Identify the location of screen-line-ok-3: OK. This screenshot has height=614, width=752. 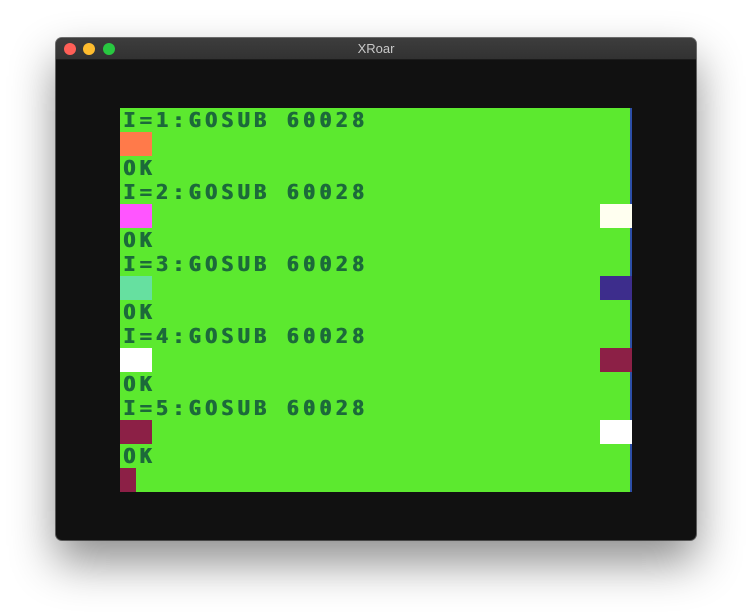
(139, 312).